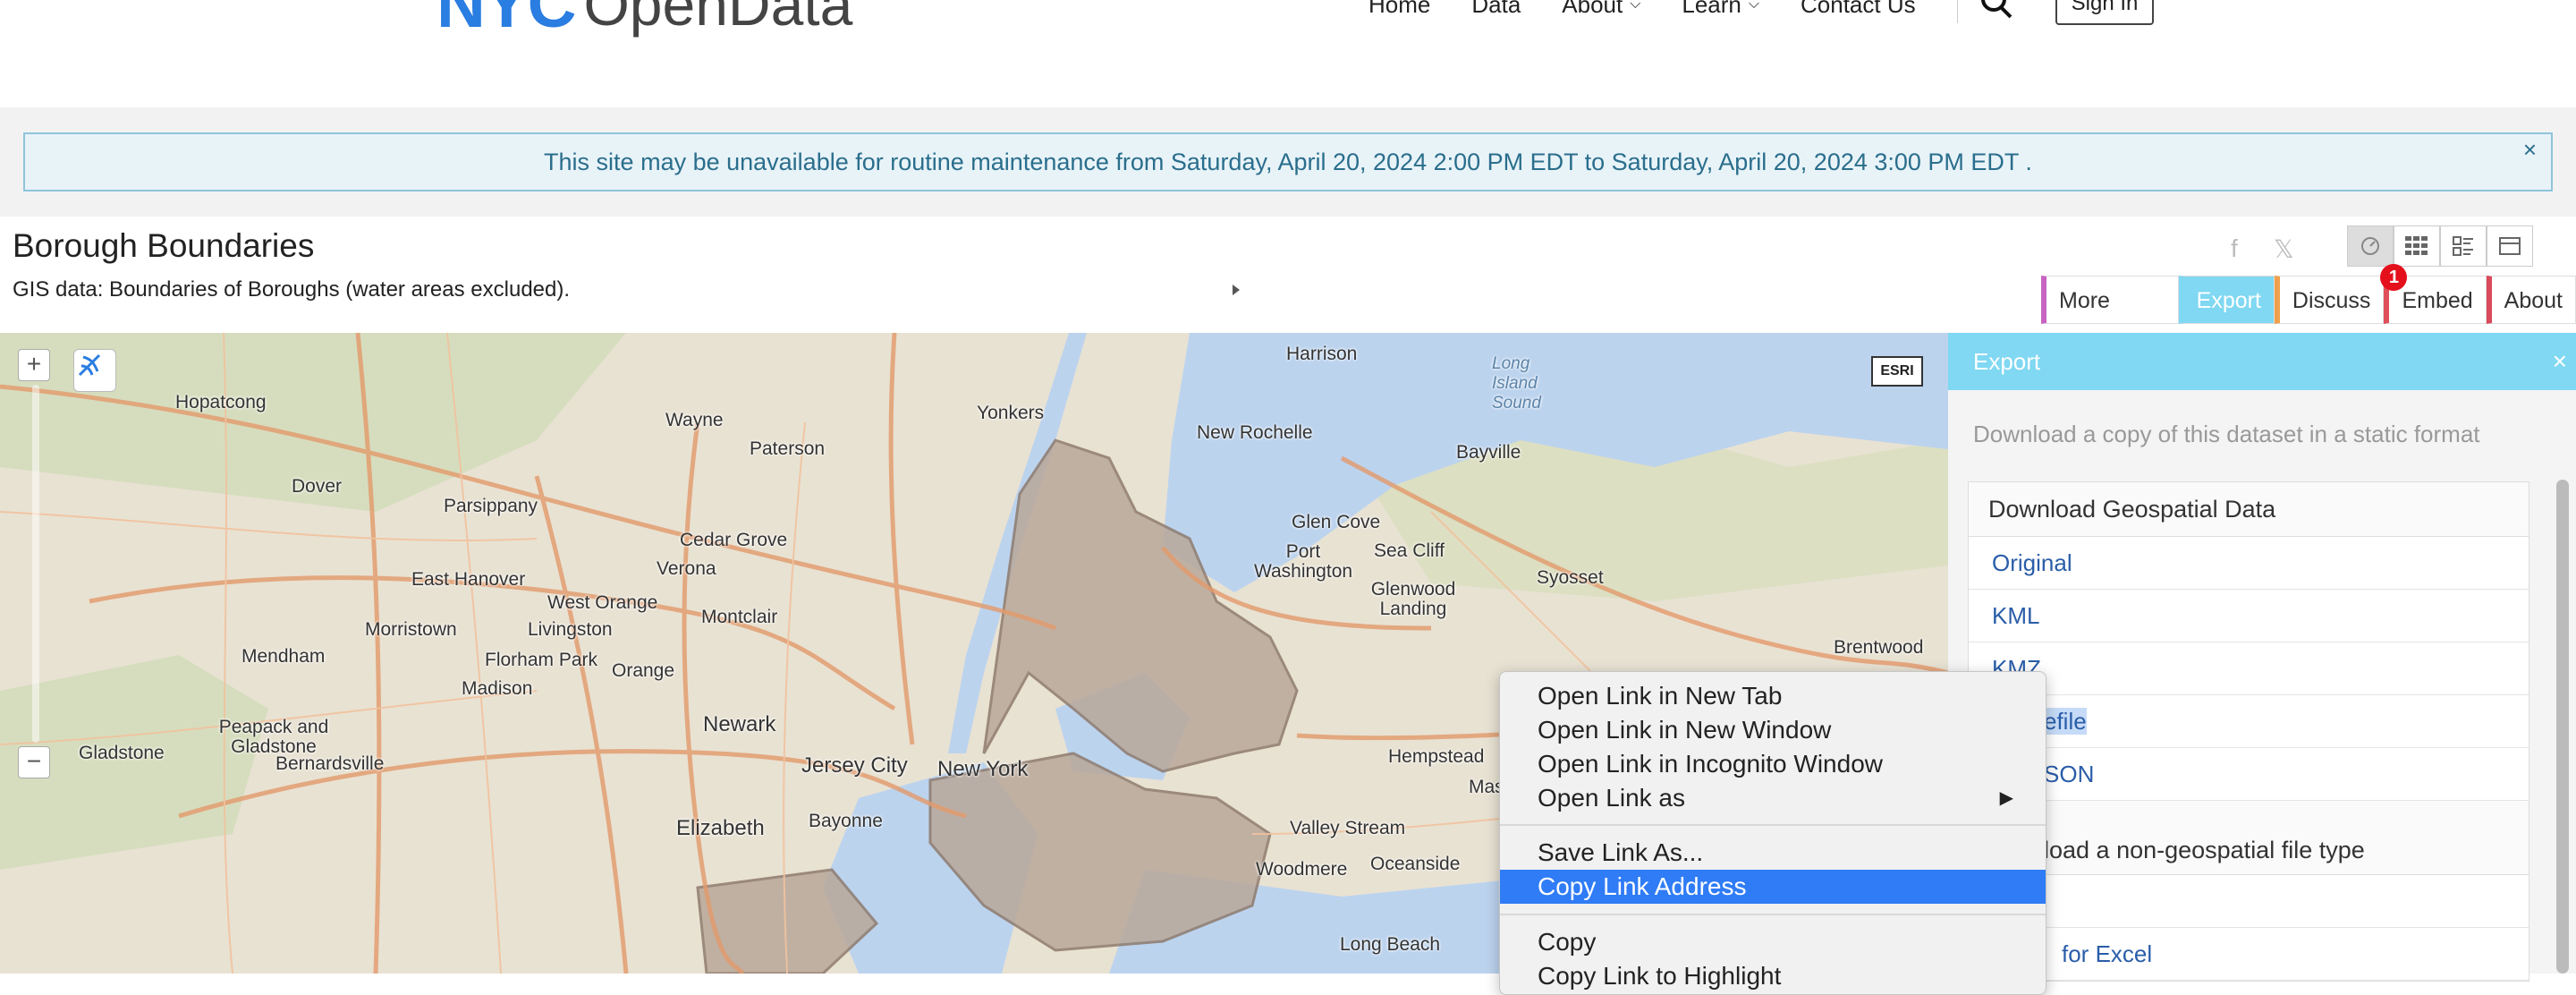  Describe the element at coordinates (35, 564) in the screenshot. I see `zoom-slider` at that location.